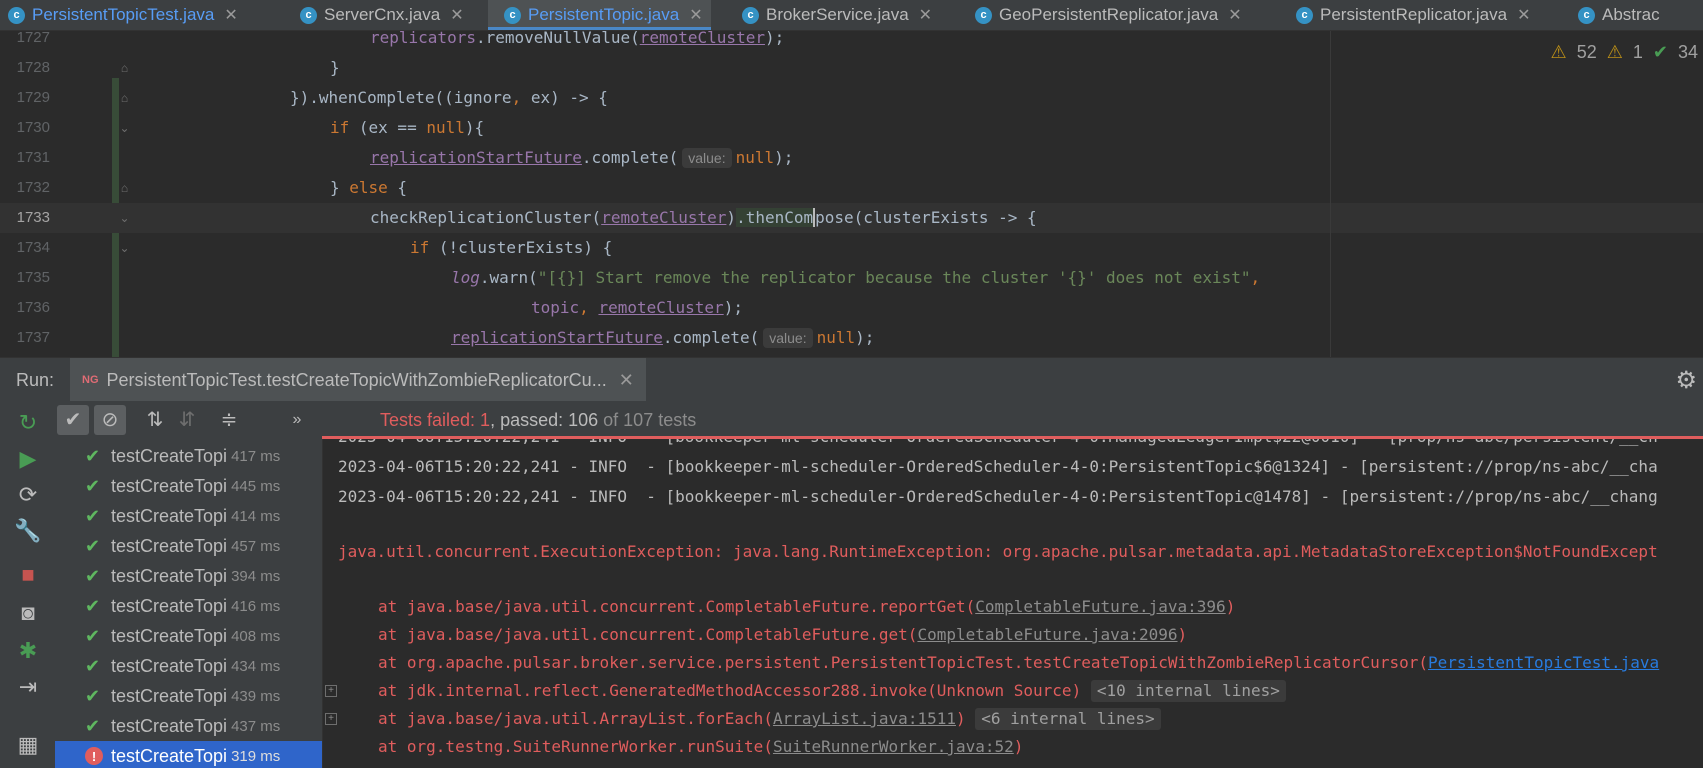  I want to click on test-item: ✔ testCreateTopi 439 ms, so click(188, 696).